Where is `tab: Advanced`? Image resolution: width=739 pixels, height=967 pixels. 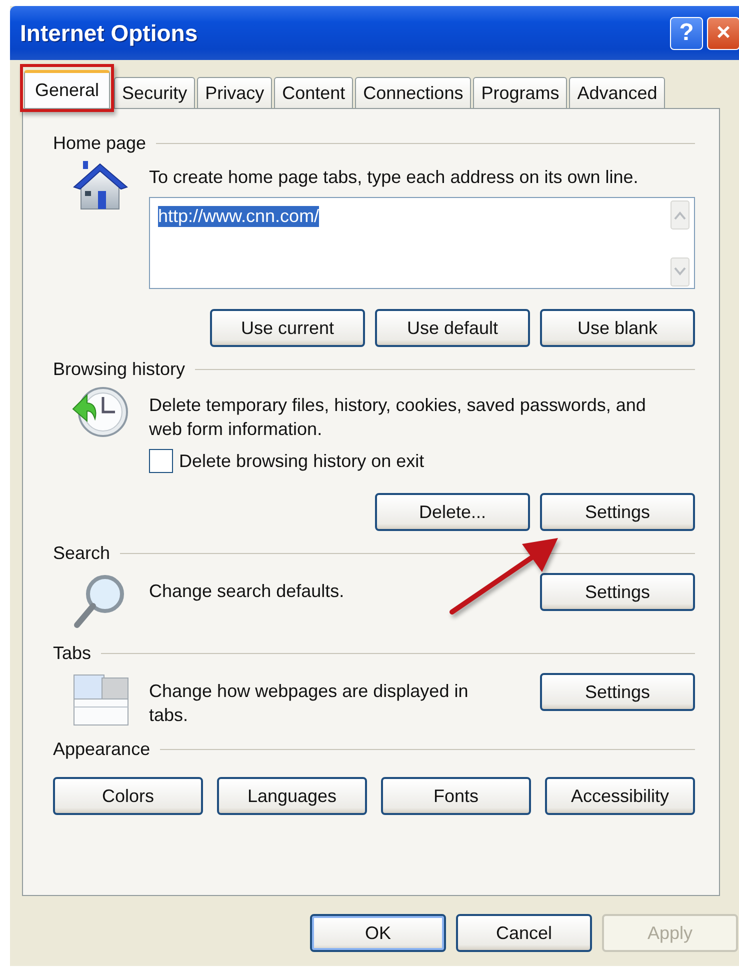
tab: Advanced is located at coordinates (617, 92).